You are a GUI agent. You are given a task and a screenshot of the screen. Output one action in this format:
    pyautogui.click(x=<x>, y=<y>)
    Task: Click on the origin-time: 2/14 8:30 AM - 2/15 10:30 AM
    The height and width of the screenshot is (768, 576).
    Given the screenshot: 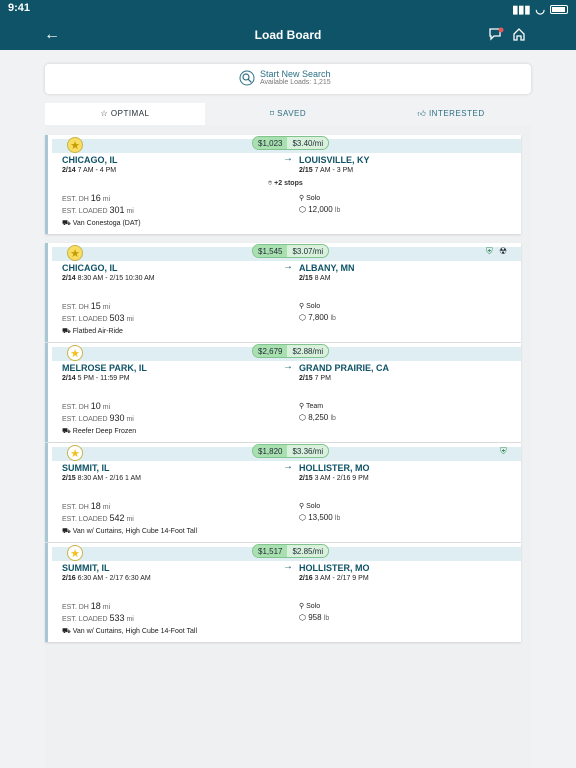 What is the action you would take?
    pyautogui.click(x=108, y=278)
    